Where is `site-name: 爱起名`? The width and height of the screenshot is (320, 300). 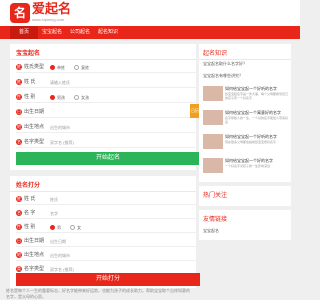
site-name: 爱起名 is located at coordinates (51, 9).